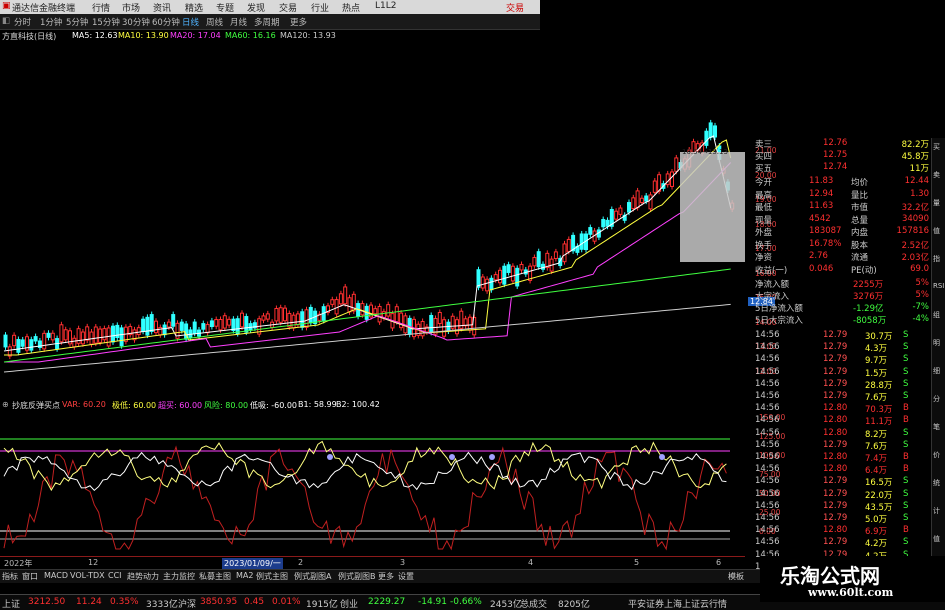 The image size is (945, 610). What do you see at coordinates (906, 493) in the screenshot?
I see `tick-side: S` at bounding box center [906, 493].